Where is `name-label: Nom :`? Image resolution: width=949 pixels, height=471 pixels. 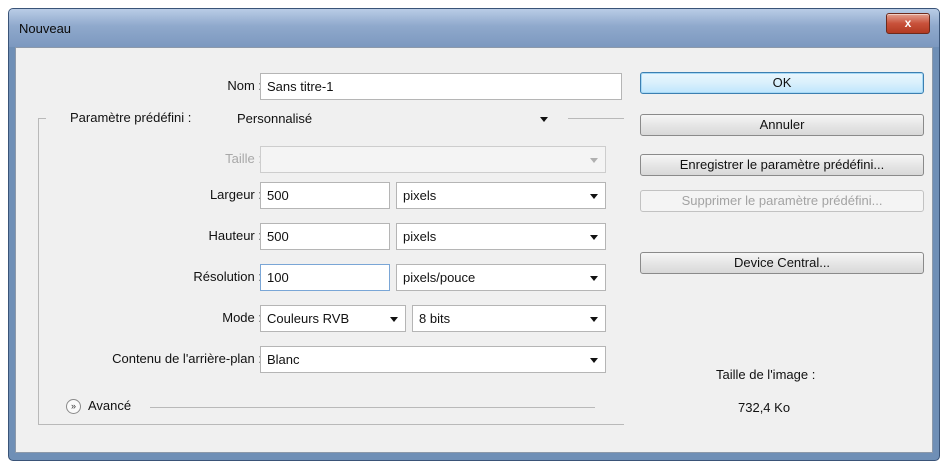 name-label: Nom : is located at coordinates (244, 85).